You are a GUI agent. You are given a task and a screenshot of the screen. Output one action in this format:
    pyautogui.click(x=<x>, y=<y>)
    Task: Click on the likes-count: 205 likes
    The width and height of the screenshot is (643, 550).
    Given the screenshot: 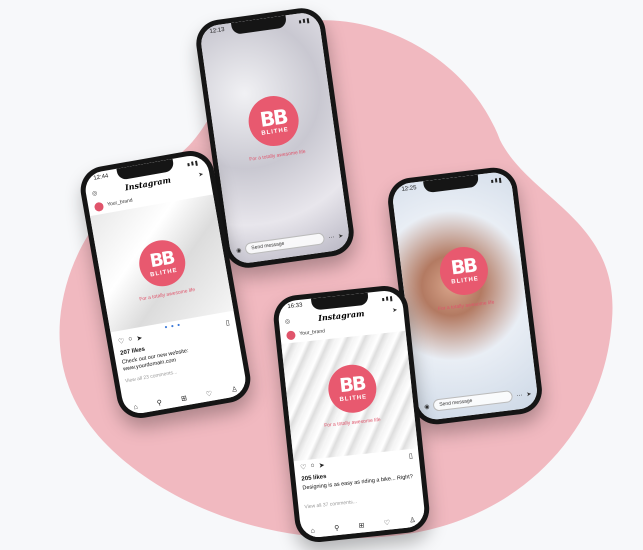 What is the action you would take?
    pyautogui.click(x=314, y=478)
    